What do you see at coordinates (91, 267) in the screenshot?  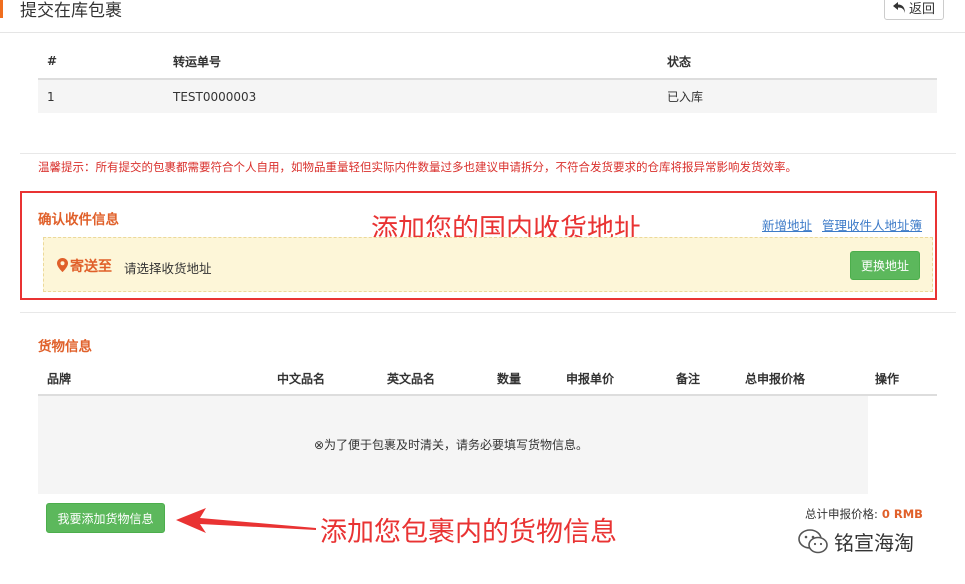 I see `send-to-label: 寄送至` at bounding box center [91, 267].